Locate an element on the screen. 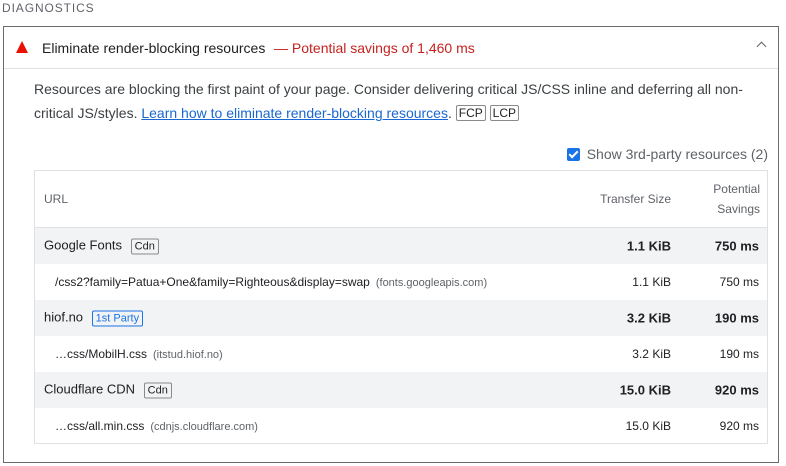 The image size is (786, 466). group-size: 15.0 KiB is located at coordinates (645, 390).